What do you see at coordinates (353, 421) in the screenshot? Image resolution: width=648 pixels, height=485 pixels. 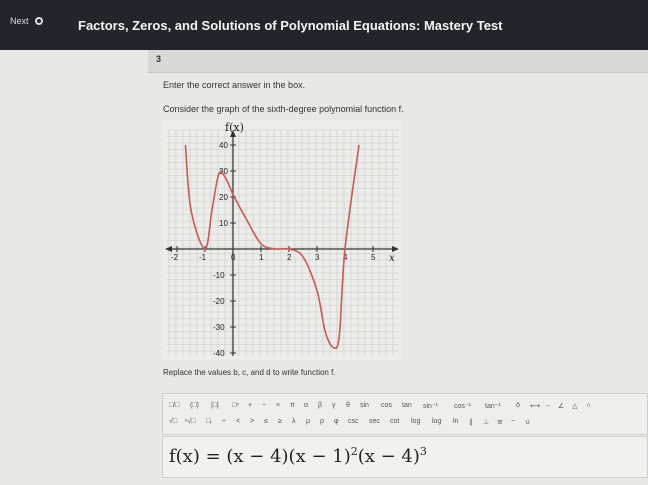 I see `toolbar-button: csc` at bounding box center [353, 421].